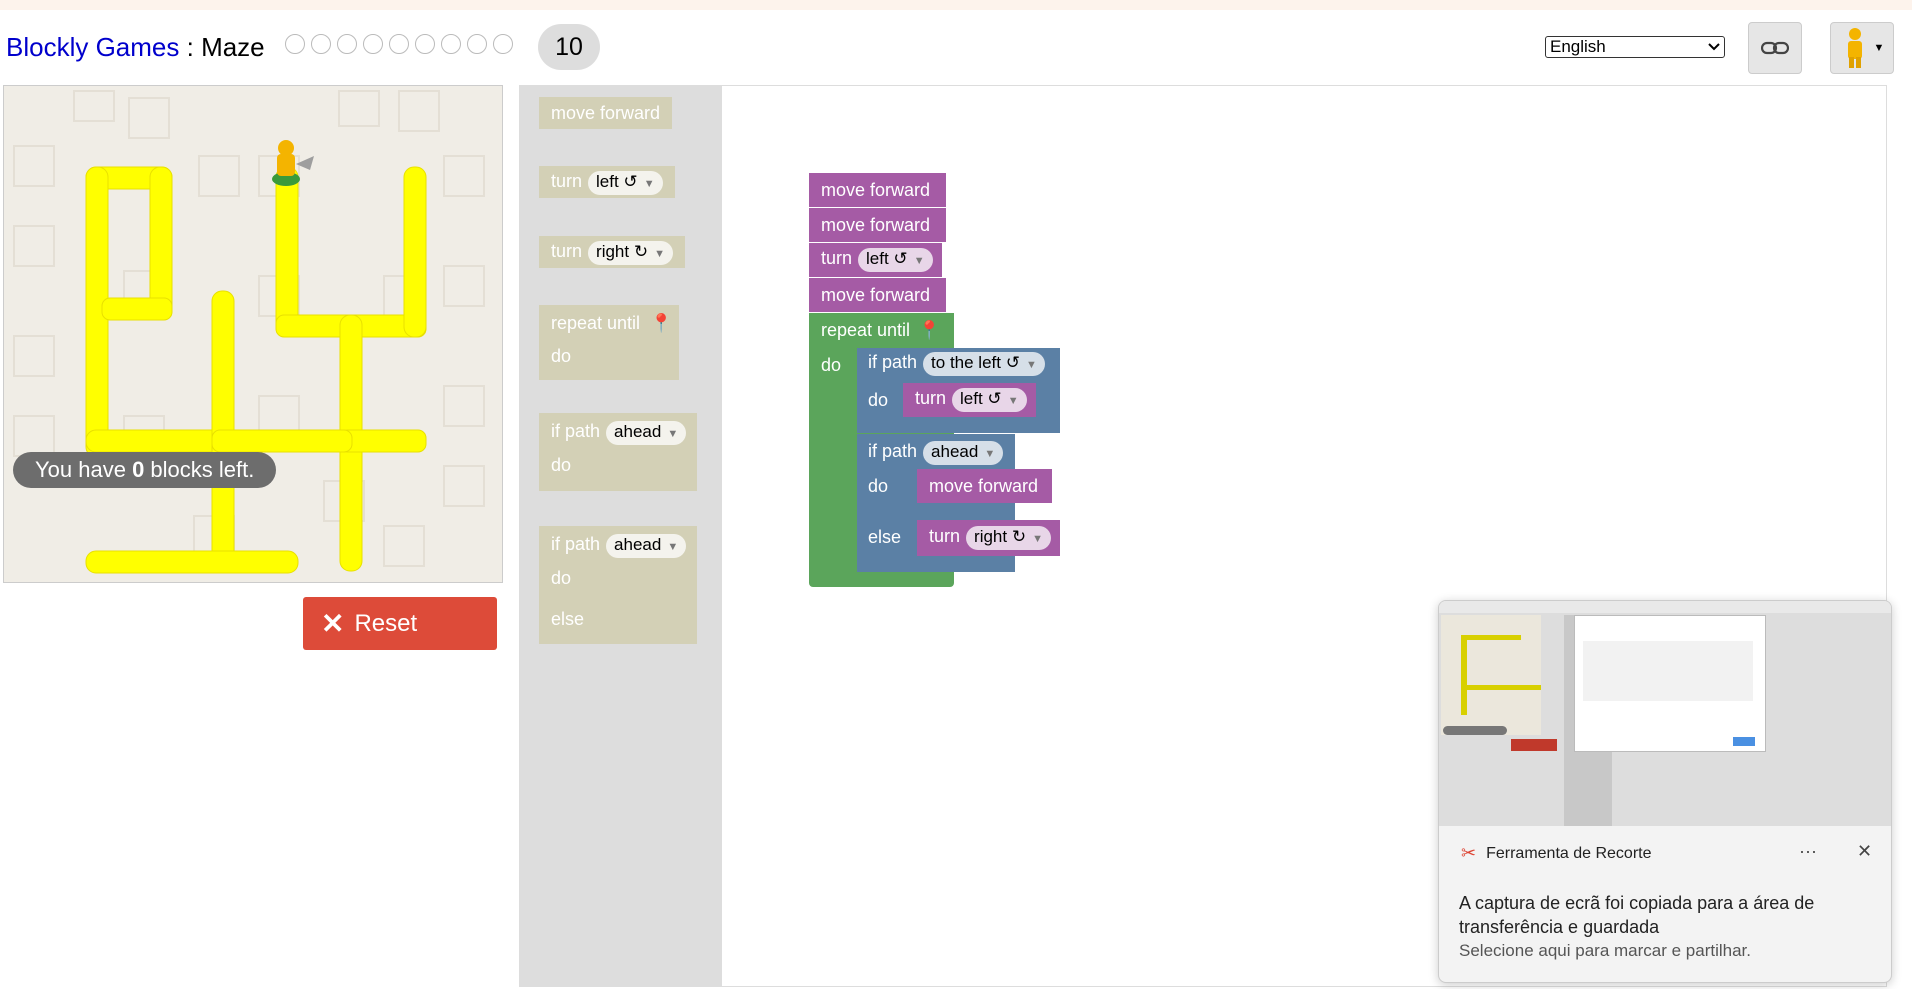  What do you see at coordinates (1635, 47) in the screenshot?
I see `language-select: English` at bounding box center [1635, 47].